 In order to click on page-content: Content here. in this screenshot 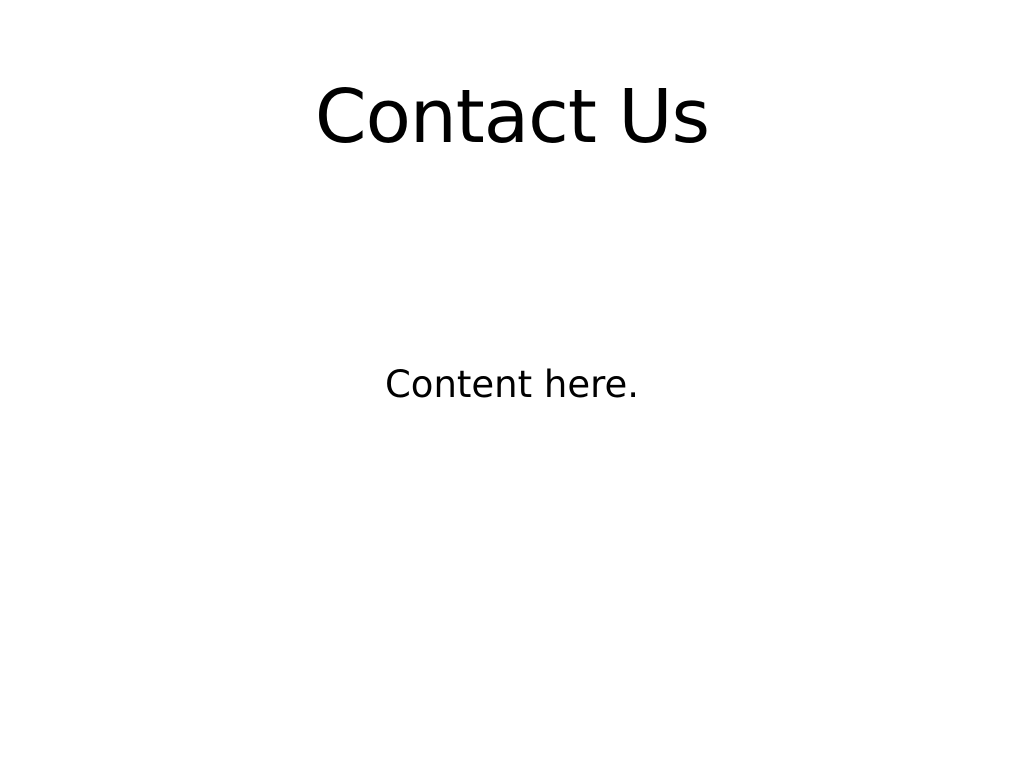, I will do `click(512, 384)`.